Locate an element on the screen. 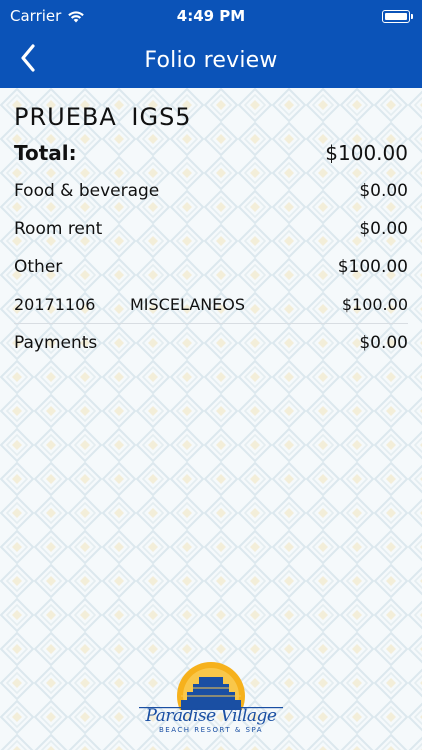  nav-bar: Folio review is located at coordinates (211, 60).